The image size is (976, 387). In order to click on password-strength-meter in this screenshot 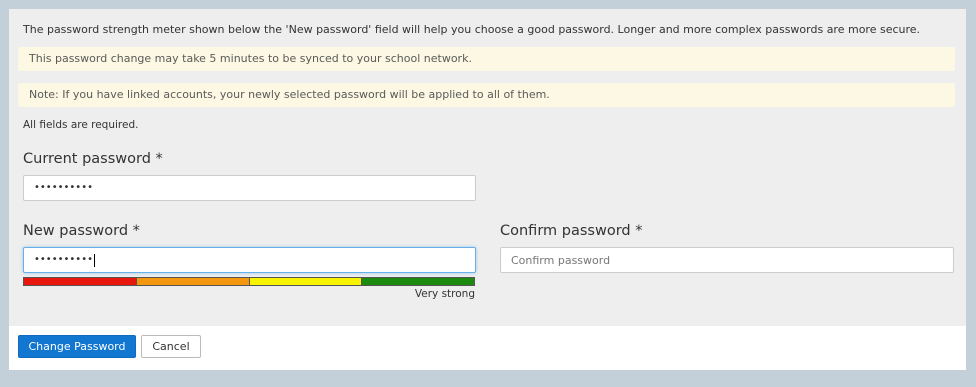, I will do `click(249, 281)`.